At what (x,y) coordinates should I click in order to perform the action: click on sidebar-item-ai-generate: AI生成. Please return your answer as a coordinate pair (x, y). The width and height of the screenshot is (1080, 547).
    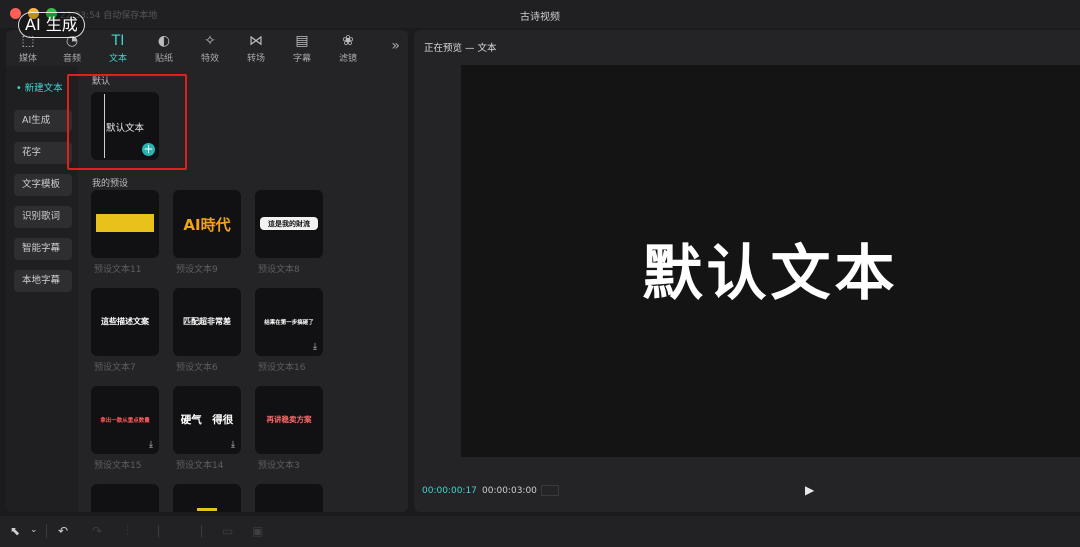
    Looking at the image, I should click on (43, 121).